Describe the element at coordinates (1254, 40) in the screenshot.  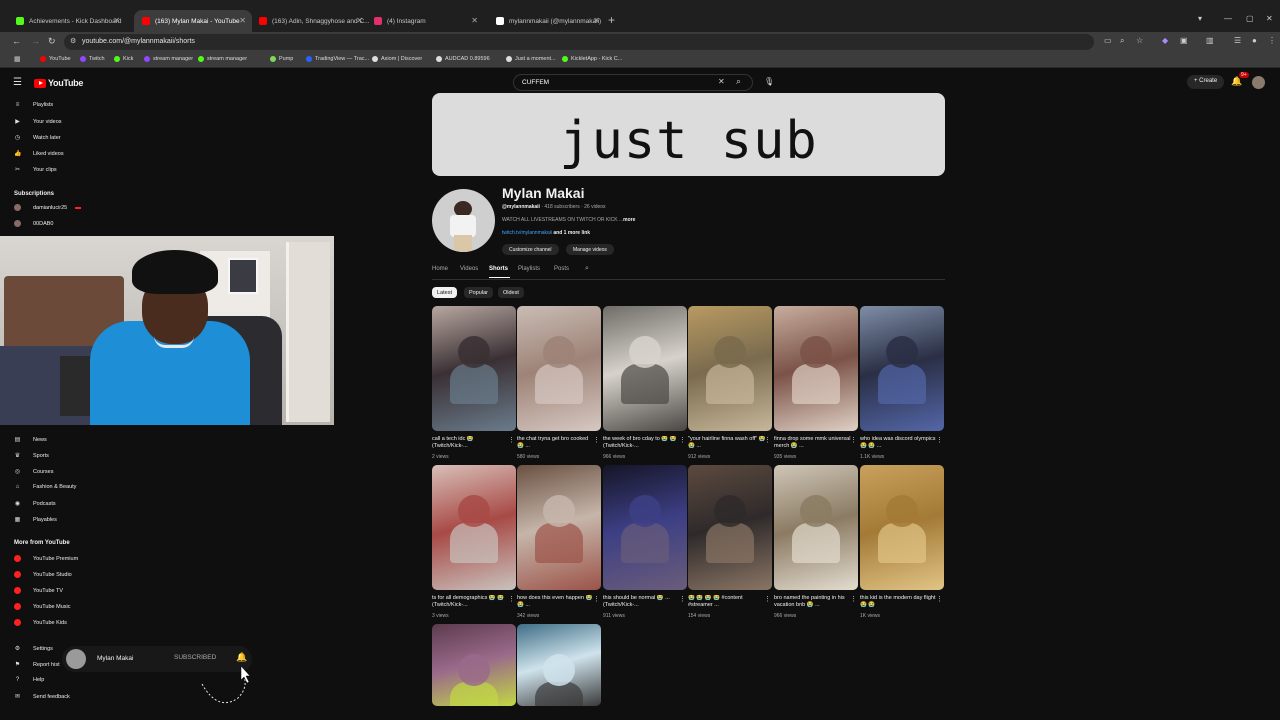
I see `profile-avatar-icon: ●` at that location.